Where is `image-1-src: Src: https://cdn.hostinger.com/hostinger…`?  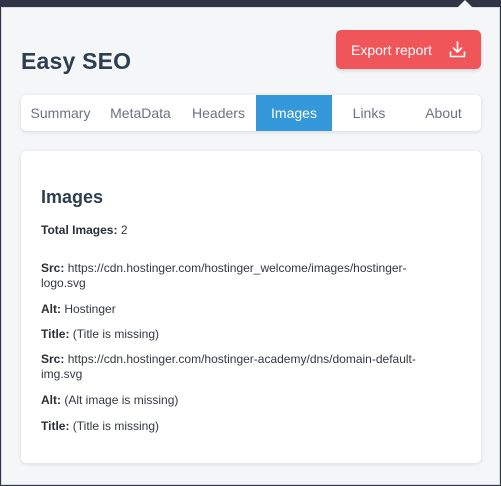
image-1-src: Src: https://cdn.hostinger.com/hostinger… is located at coordinates (241, 276).